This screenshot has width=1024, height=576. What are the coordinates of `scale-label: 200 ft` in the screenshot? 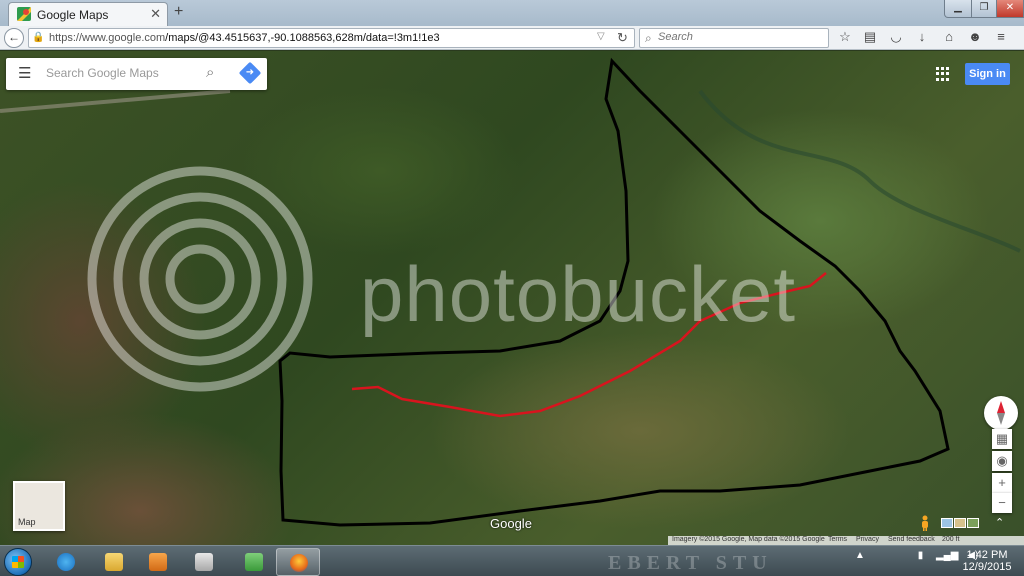 It's located at (951, 539).